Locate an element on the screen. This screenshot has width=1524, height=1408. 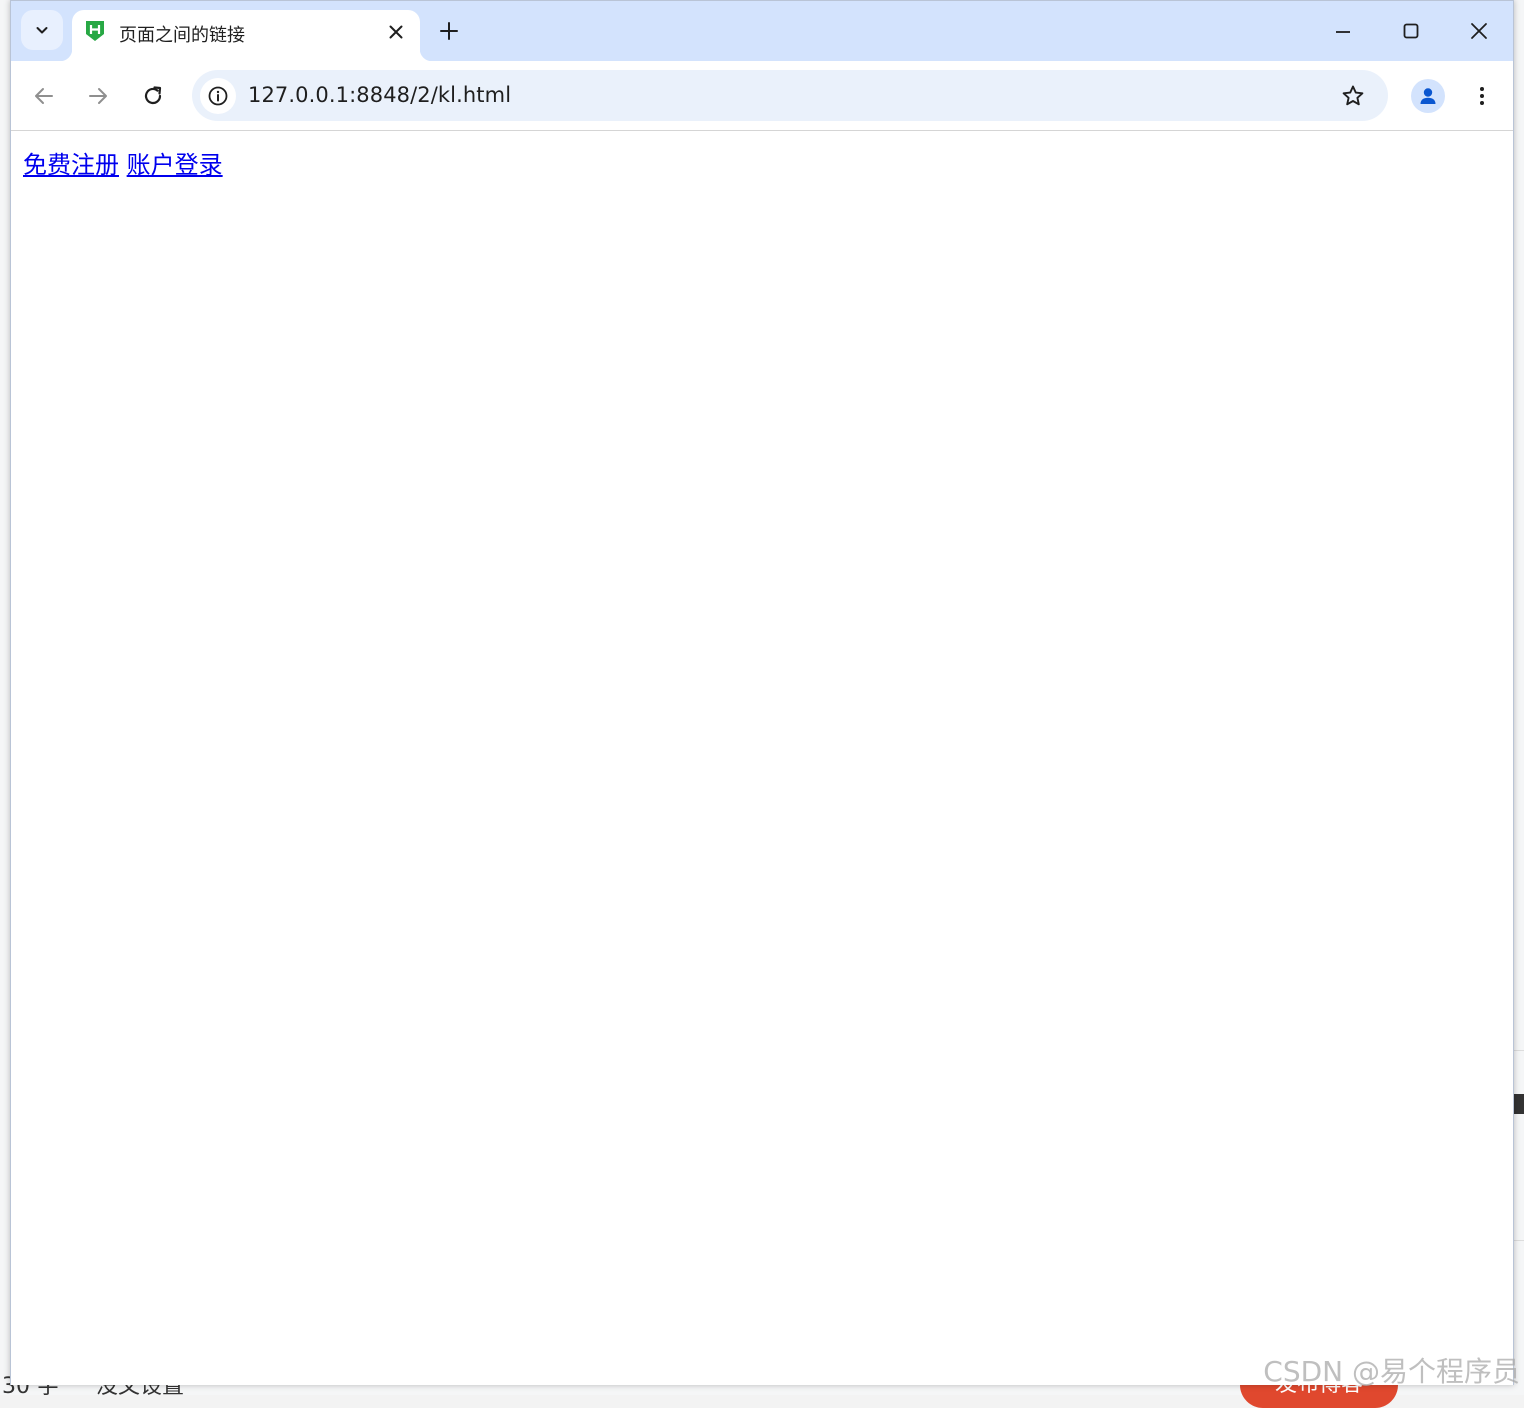
tab-strip: 页面之间的链接 is located at coordinates (762, 31).